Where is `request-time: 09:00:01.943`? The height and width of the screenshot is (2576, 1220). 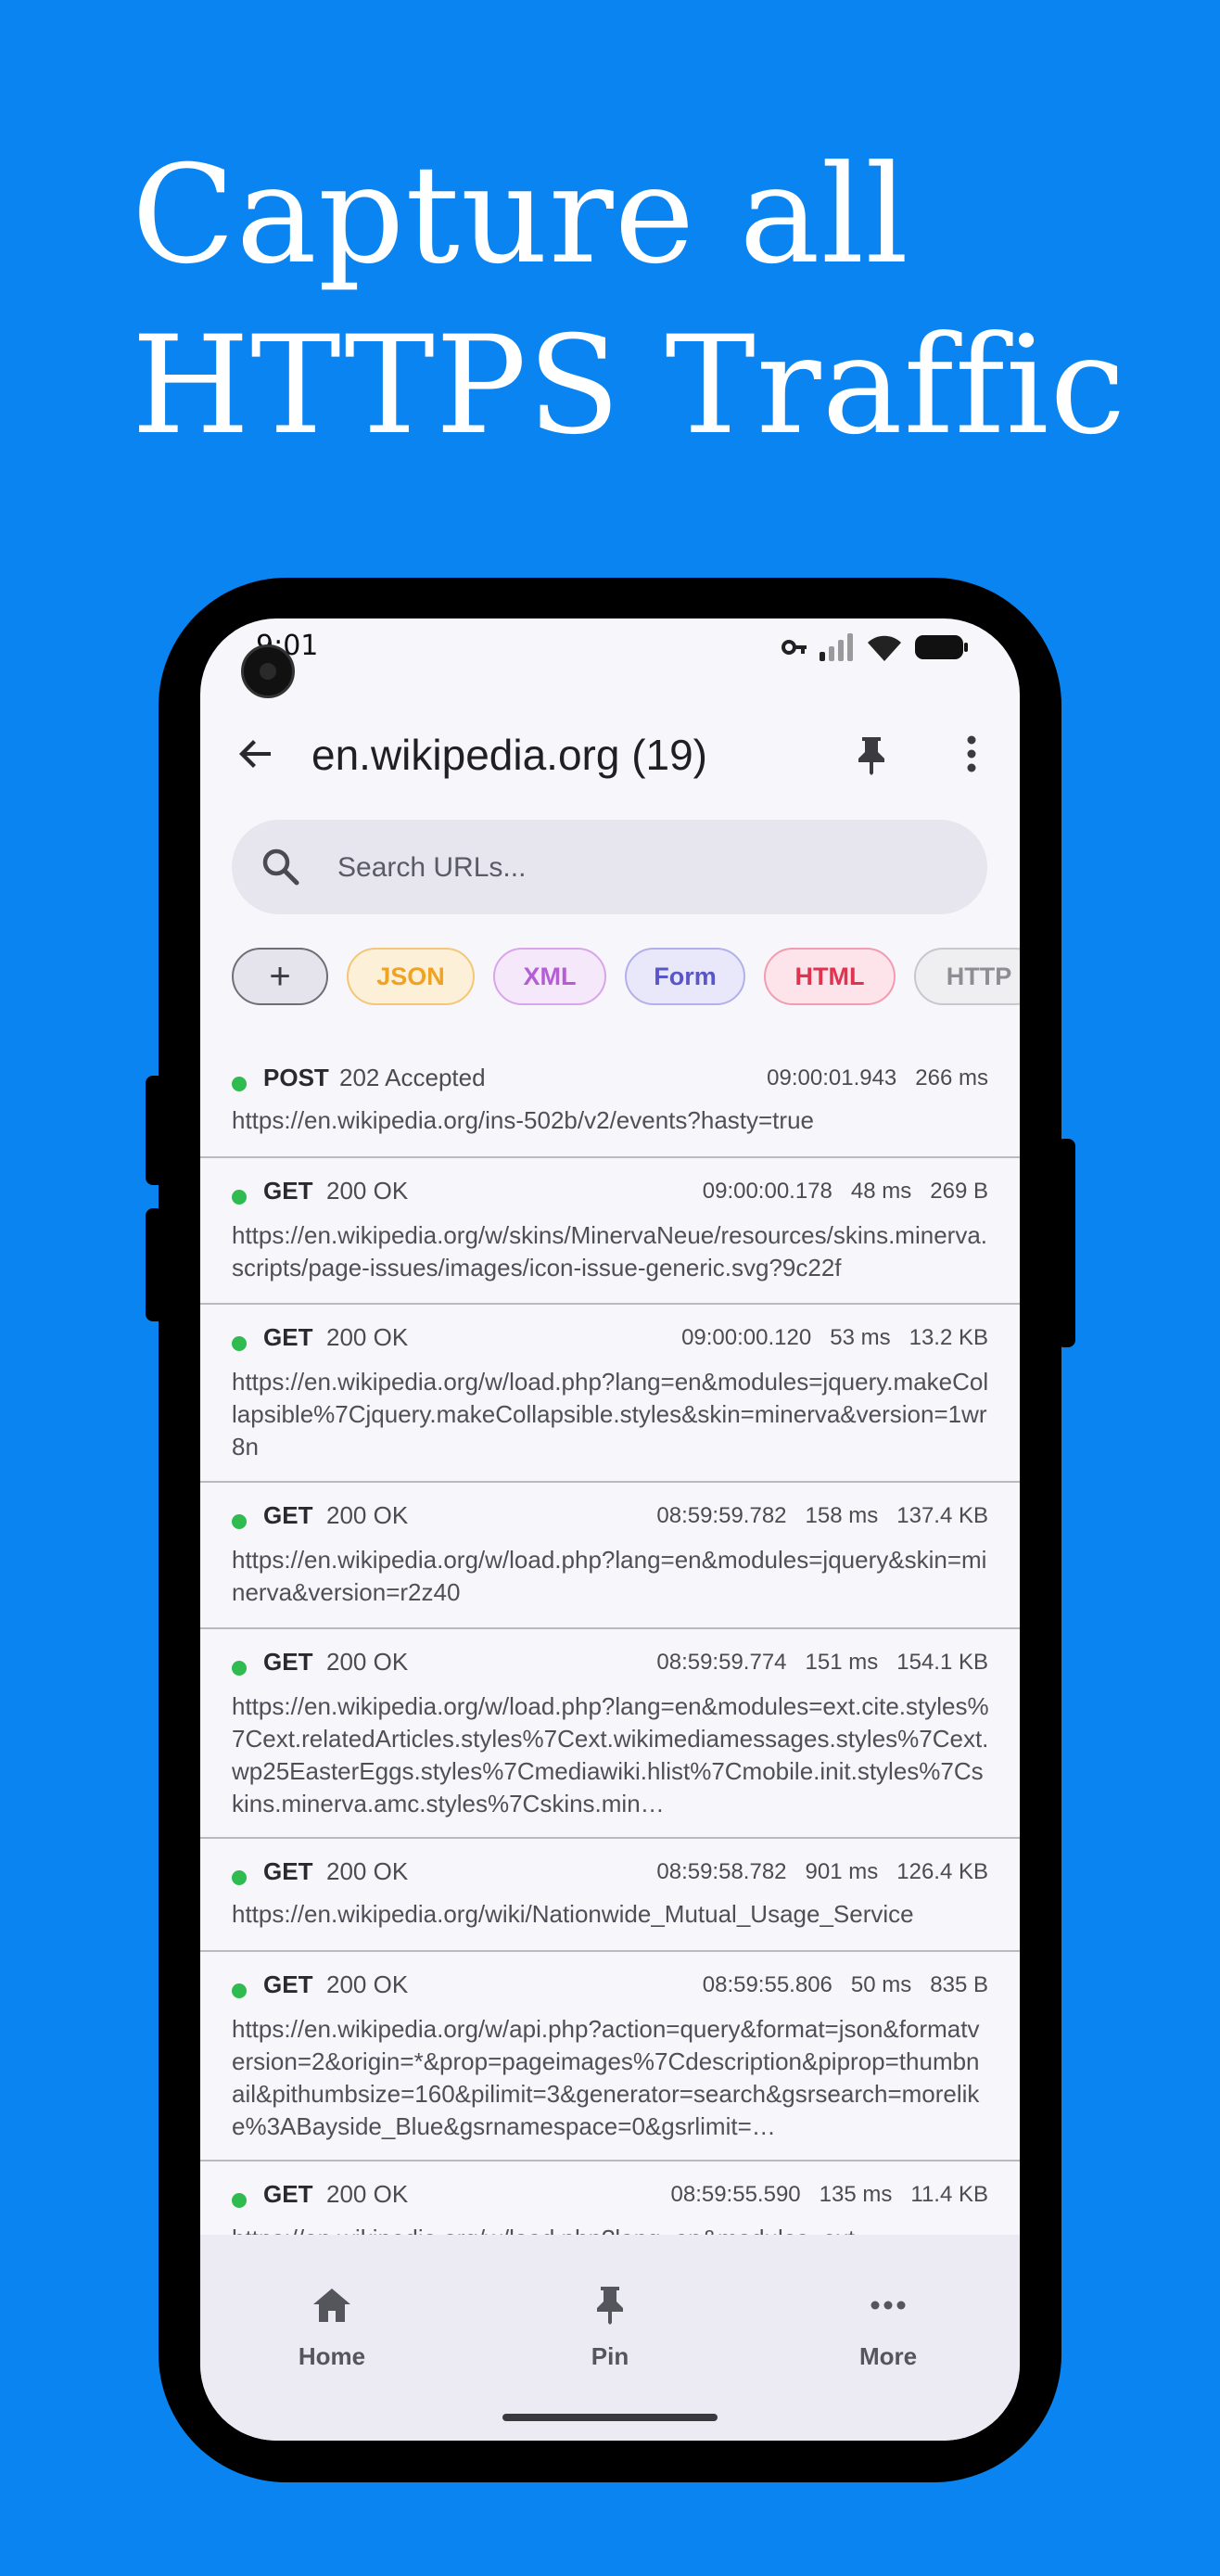
request-time: 09:00:01.943 is located at coordinates (832, 1077).